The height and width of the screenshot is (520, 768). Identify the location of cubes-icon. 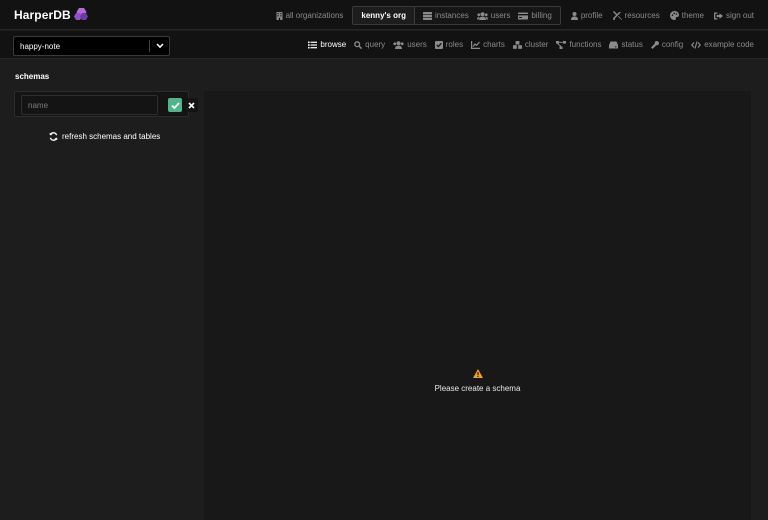
(517, 44).